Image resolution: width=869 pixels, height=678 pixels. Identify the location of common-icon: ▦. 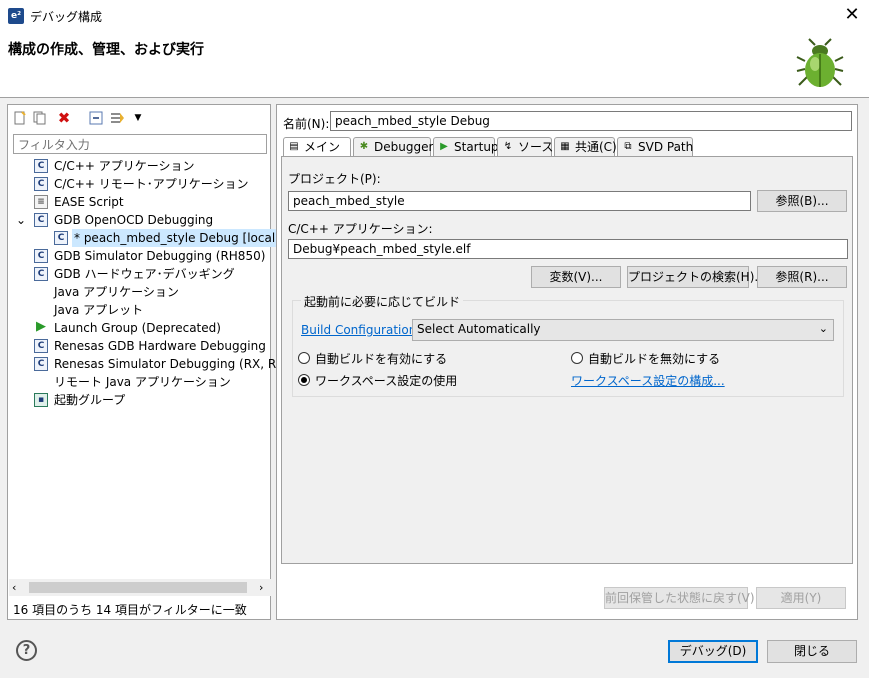
(565, 146).